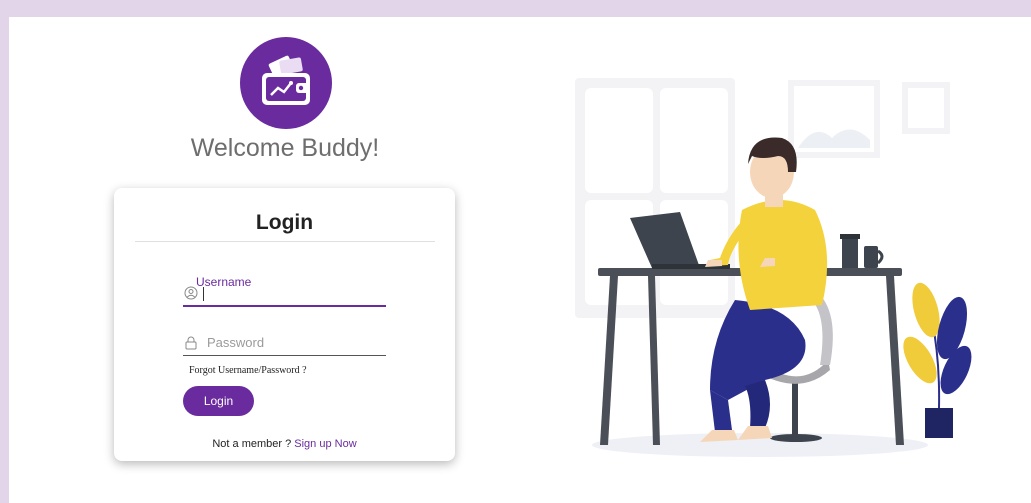 The image size is (1031, 503). Describe the element at coordinates (286, 83) in the screenshot. I see `wallet-logo-icon` at that location.